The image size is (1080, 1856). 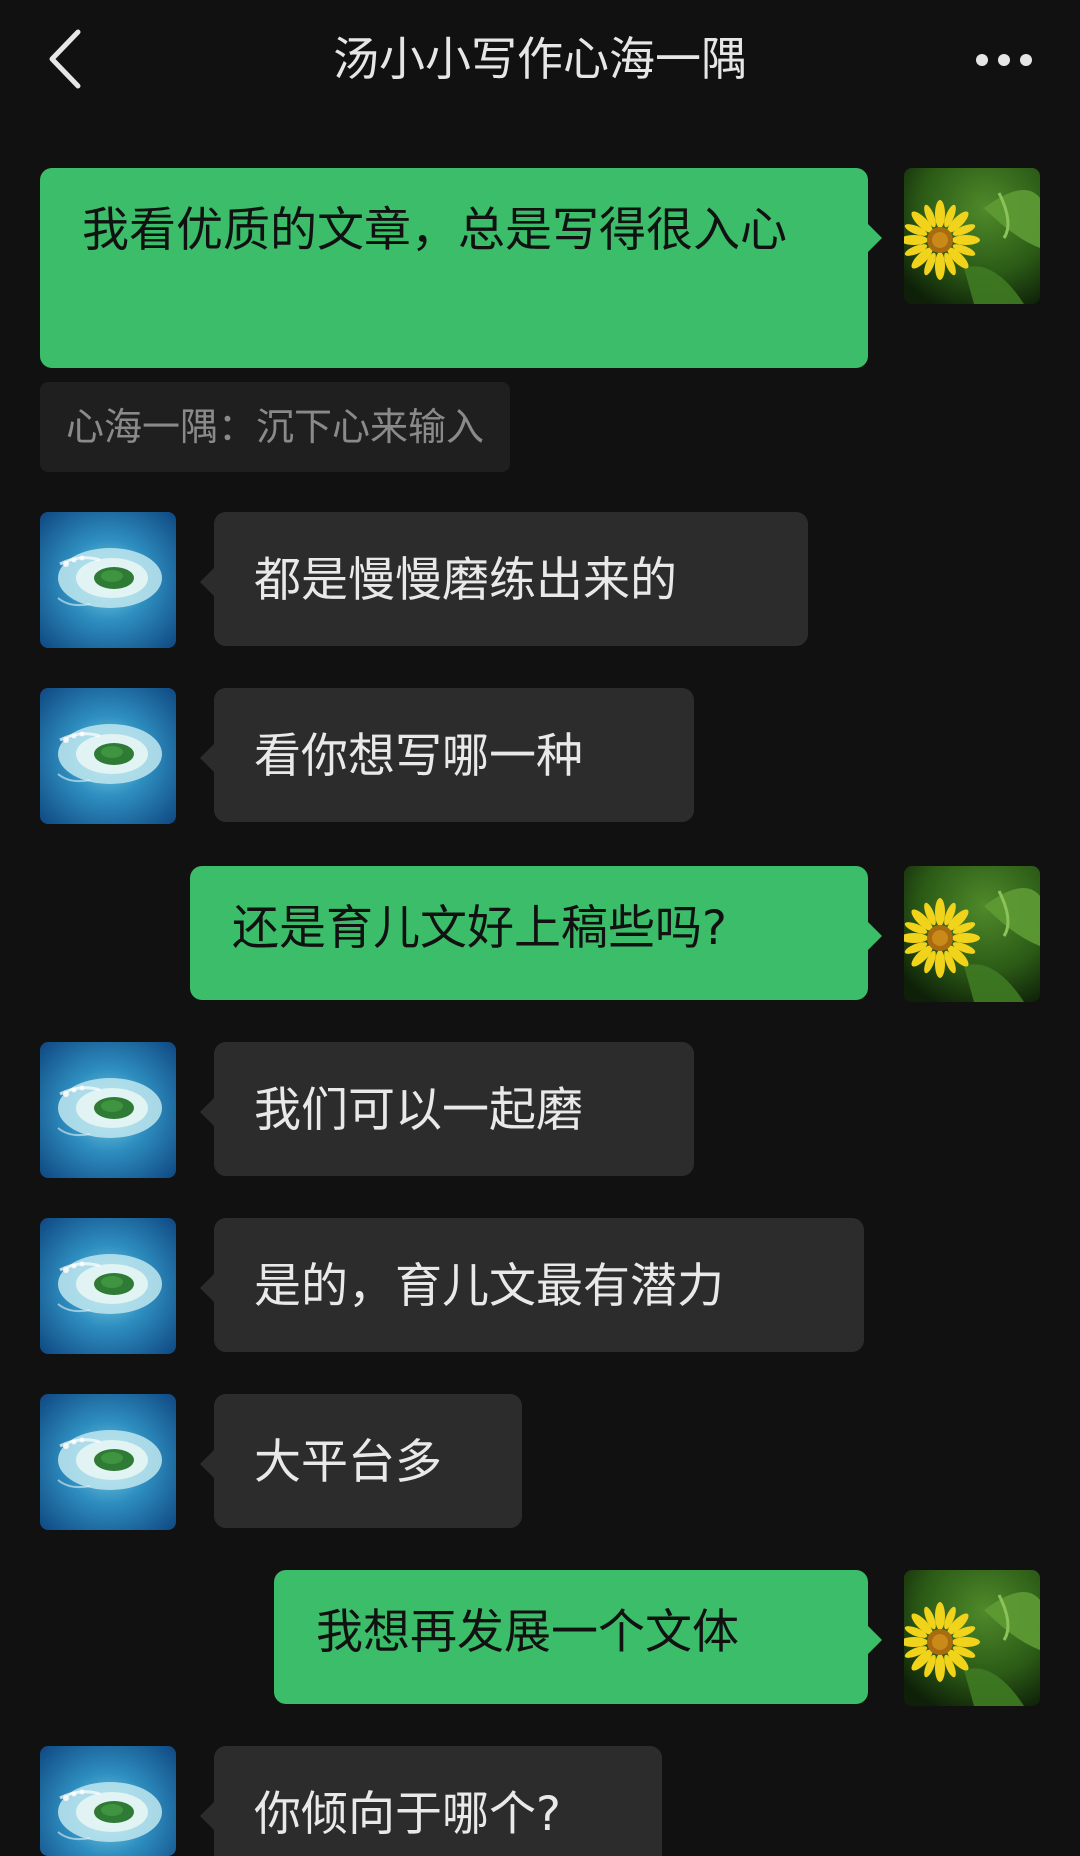 What do you see at coordinates (479, 928) in the screenshot?
I see `message-text: 还是育儿文好上稿些吗?` at bounding box center [479, 928].